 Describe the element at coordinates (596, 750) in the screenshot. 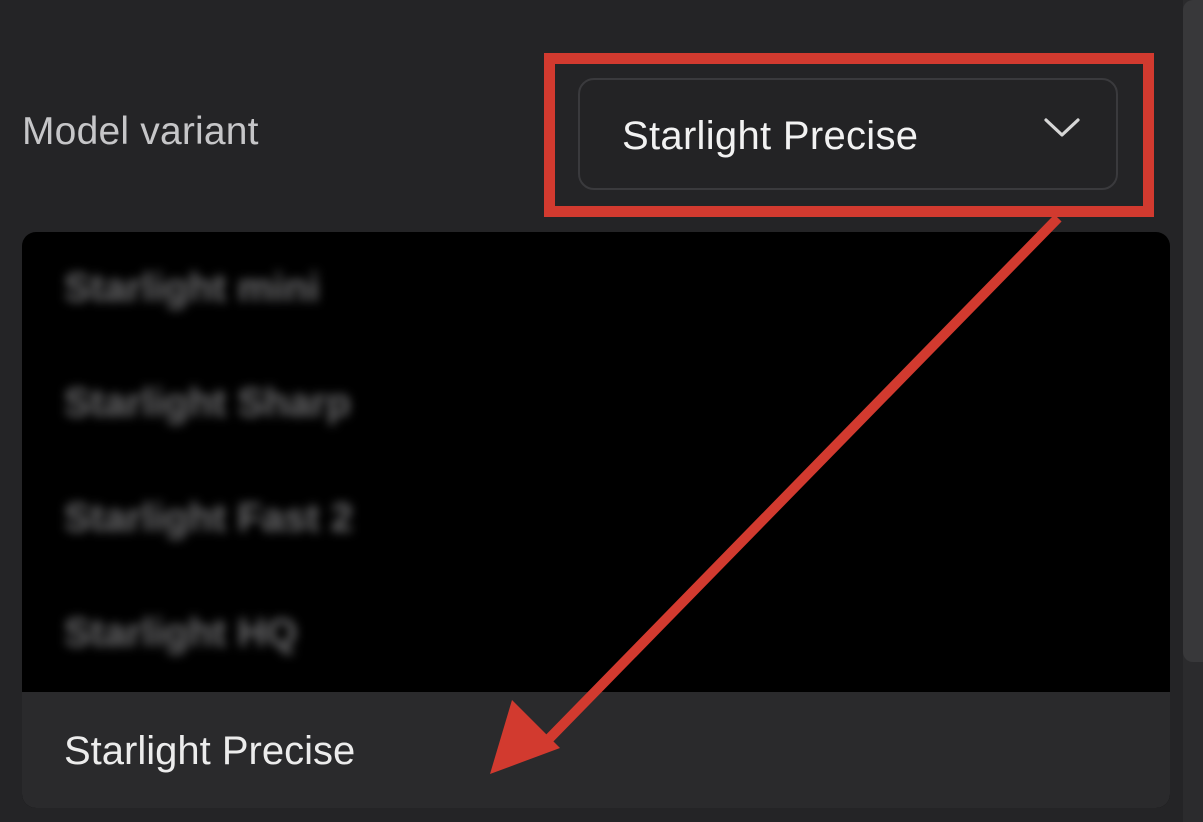

I see `option-starlight-precise: Starlight Precise` at that location.